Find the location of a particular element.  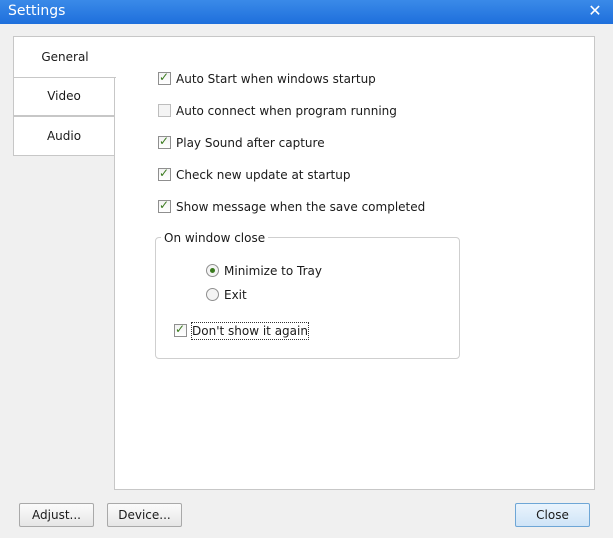

play-sound-label: Play Sound after capture is located at coordinates (250, 143).